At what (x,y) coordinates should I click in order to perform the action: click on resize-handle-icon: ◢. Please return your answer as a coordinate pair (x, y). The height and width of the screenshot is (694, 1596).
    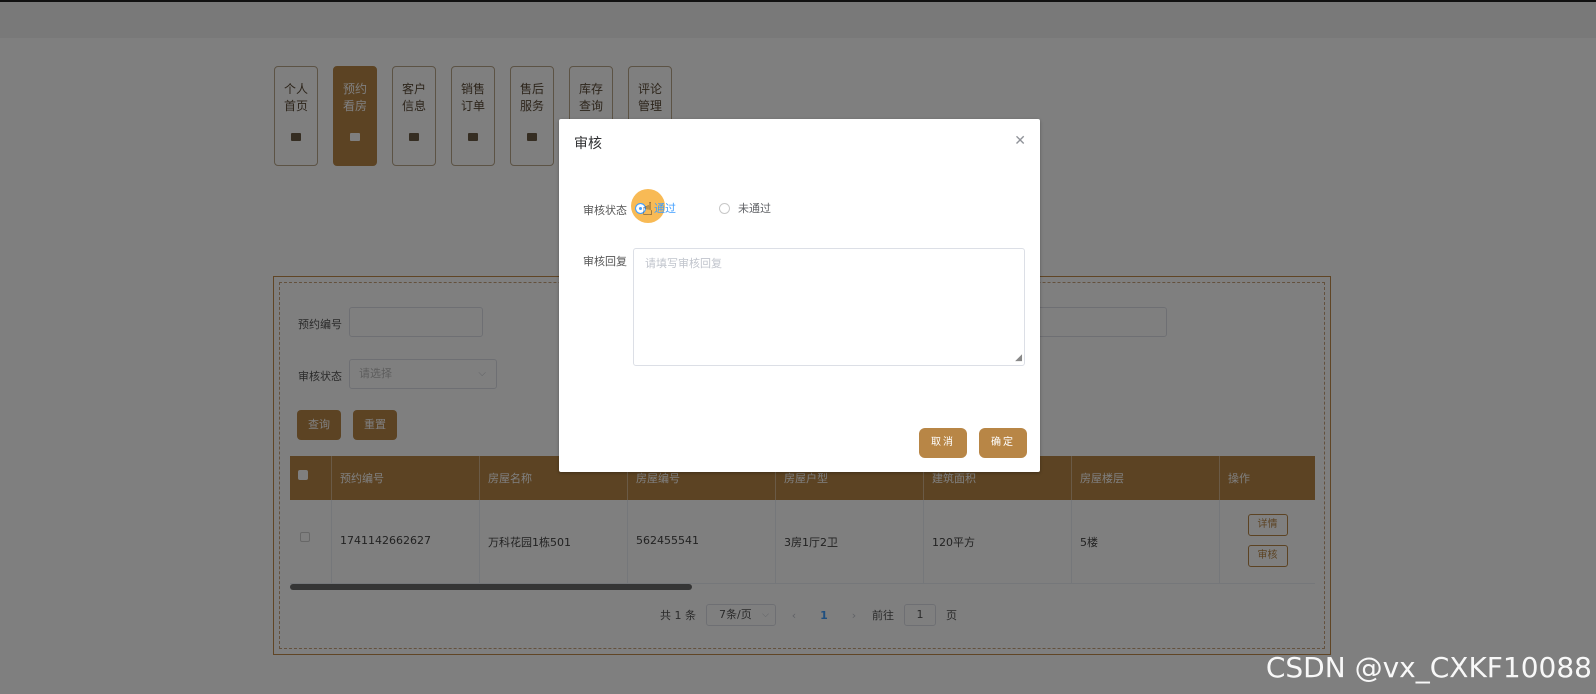
    Looking at the image, I should click on (1018, 358).